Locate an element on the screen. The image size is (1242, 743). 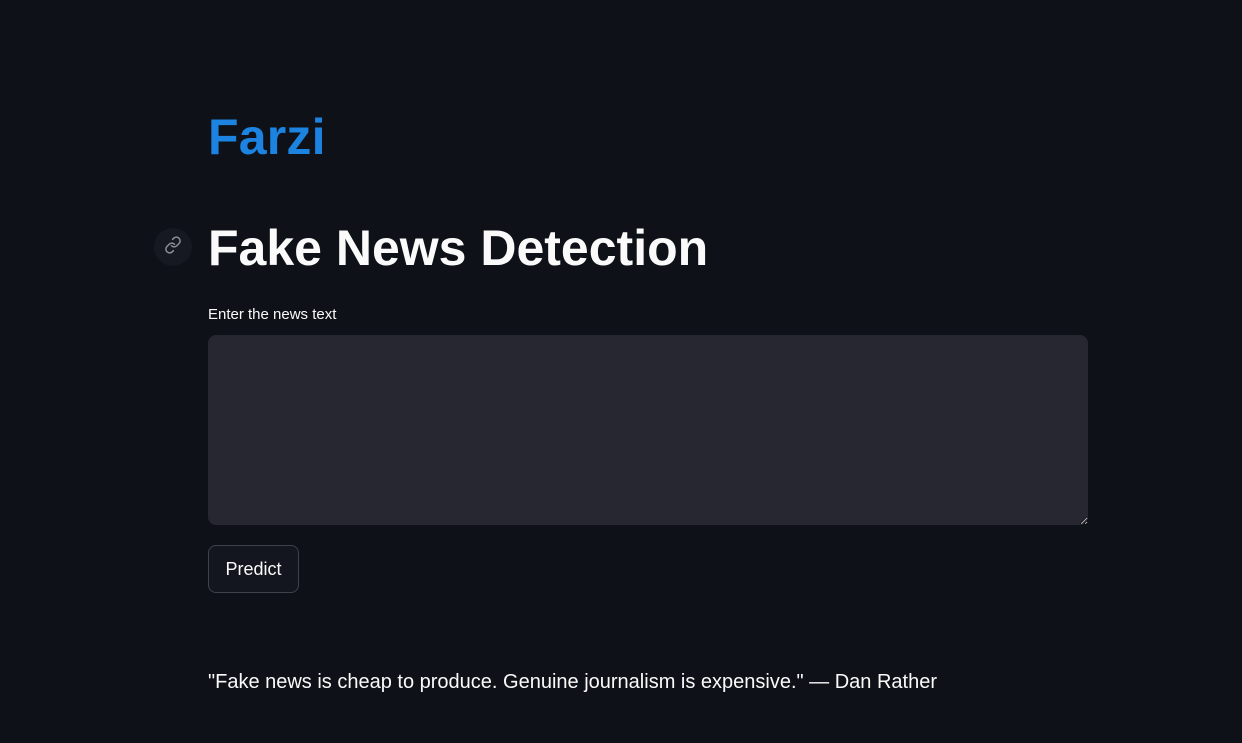
brand-title: Farzi is located at coordinates (267, 137).